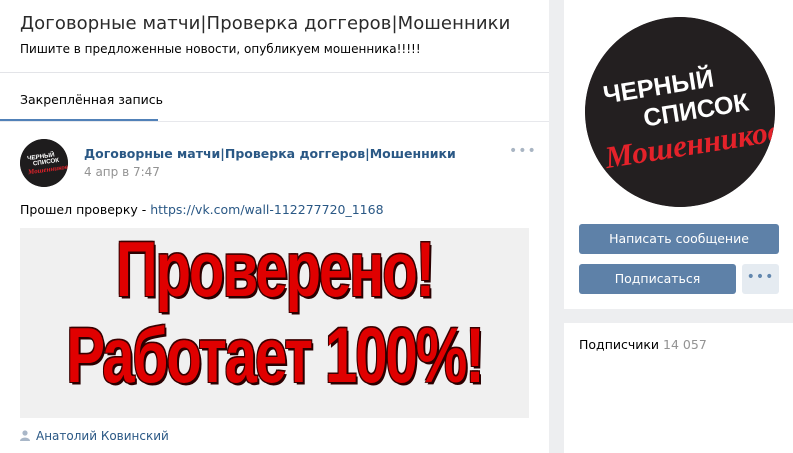  I want to click on tab-pinned-post: Закреплённая запись, so click(91, 99).